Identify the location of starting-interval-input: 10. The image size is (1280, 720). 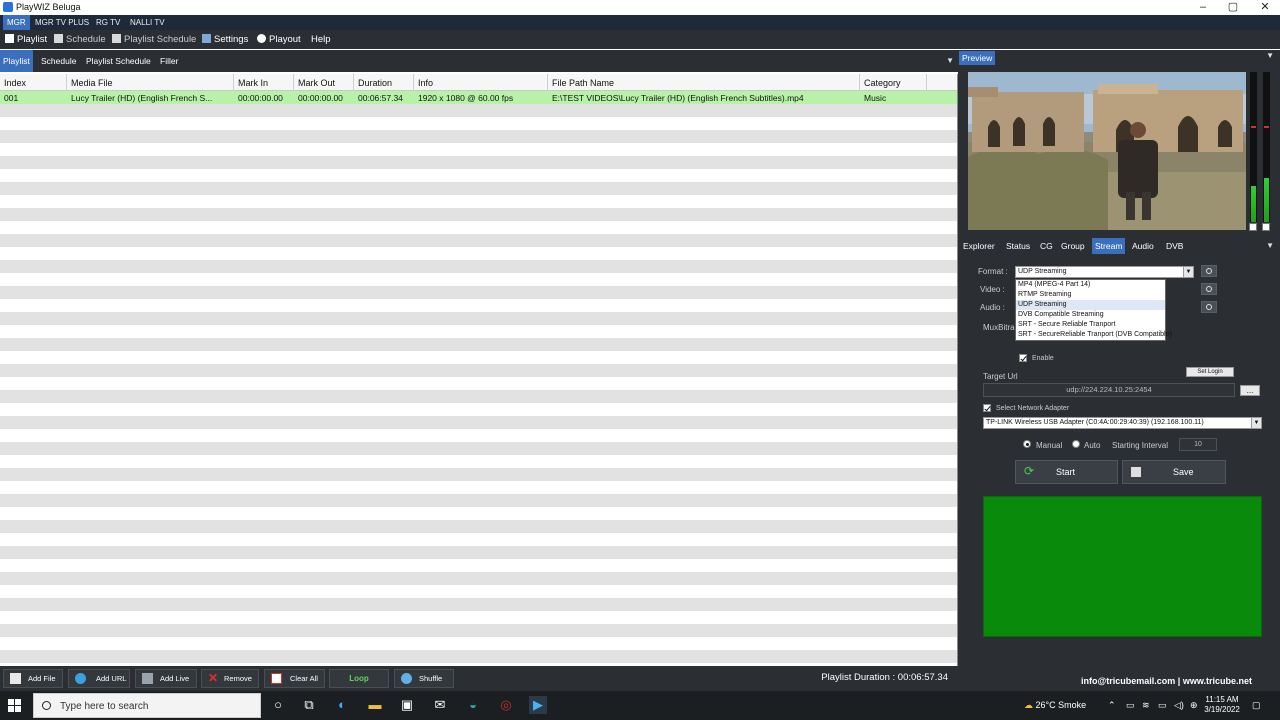
(1198, 444).